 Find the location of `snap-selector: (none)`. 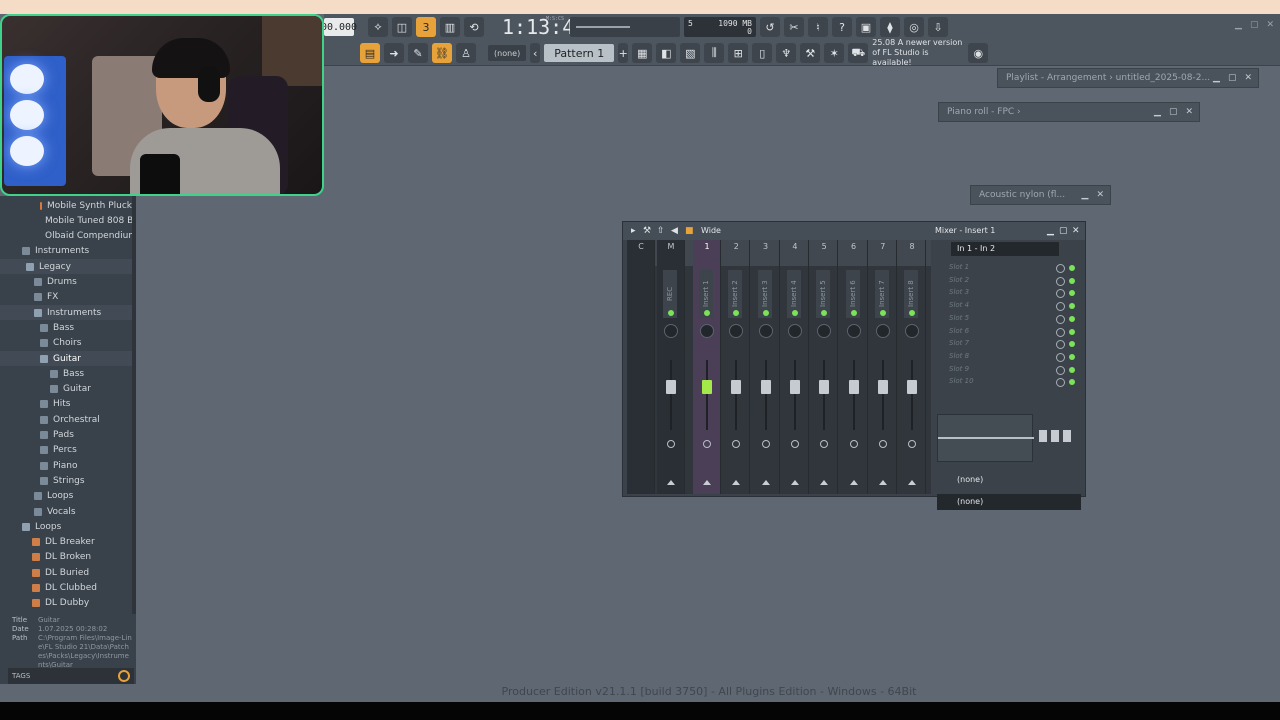

snap-selector: (none) is located at coordinates (507, 53).